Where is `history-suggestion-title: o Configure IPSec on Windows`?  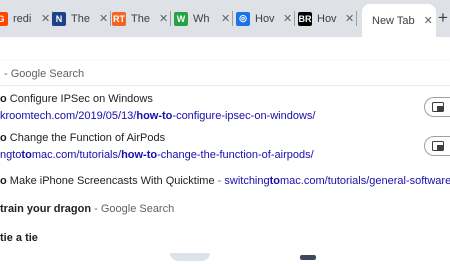 history-suggestion-title: o Configure IPSec on Windows is located at coordinates (76, 99).